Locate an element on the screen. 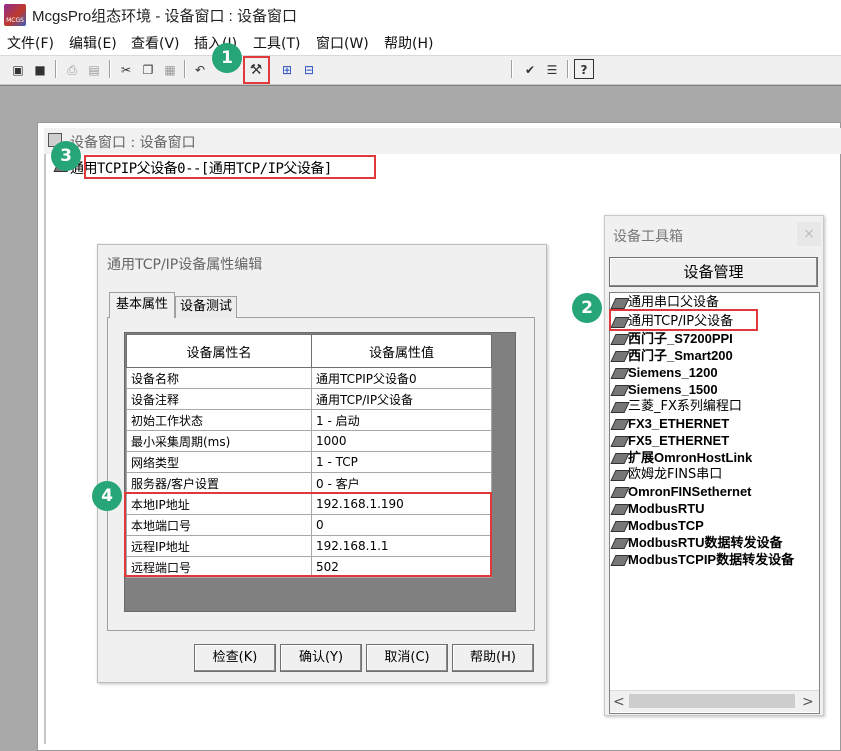 Image resolution: width=841 pixels, height=751 pixels. confirm-button: 确认(Y) is located at coordinates (321, 658).